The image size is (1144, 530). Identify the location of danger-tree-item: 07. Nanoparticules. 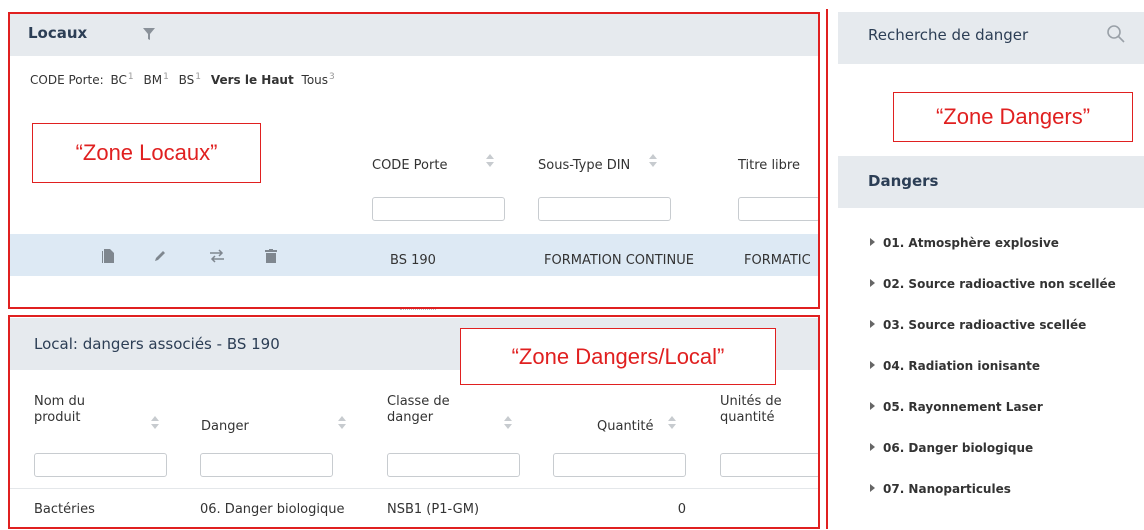
(940, 489).